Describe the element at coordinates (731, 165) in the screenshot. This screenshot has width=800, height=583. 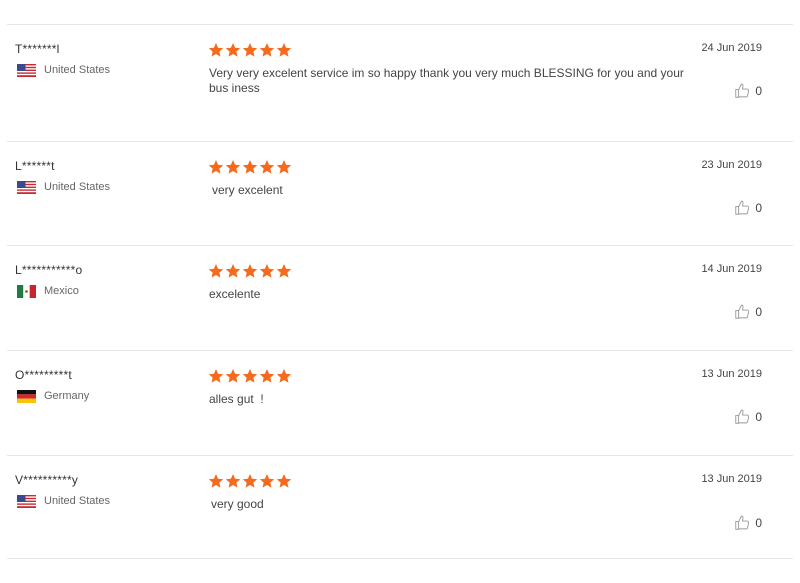
I see `review-date: 23 Jun 2019` at that location.